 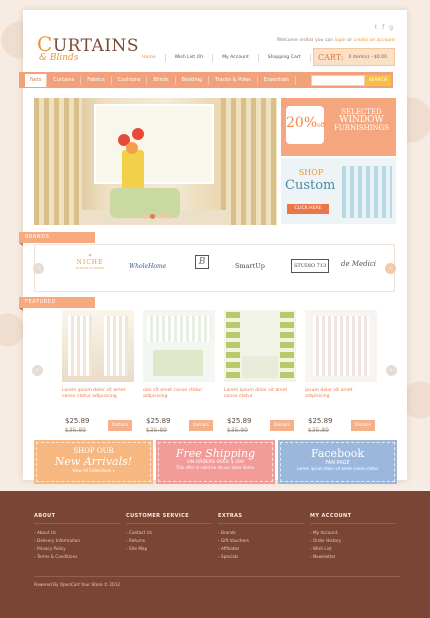 I want to click on footer-link: My Account, so click(x=353, y=533).